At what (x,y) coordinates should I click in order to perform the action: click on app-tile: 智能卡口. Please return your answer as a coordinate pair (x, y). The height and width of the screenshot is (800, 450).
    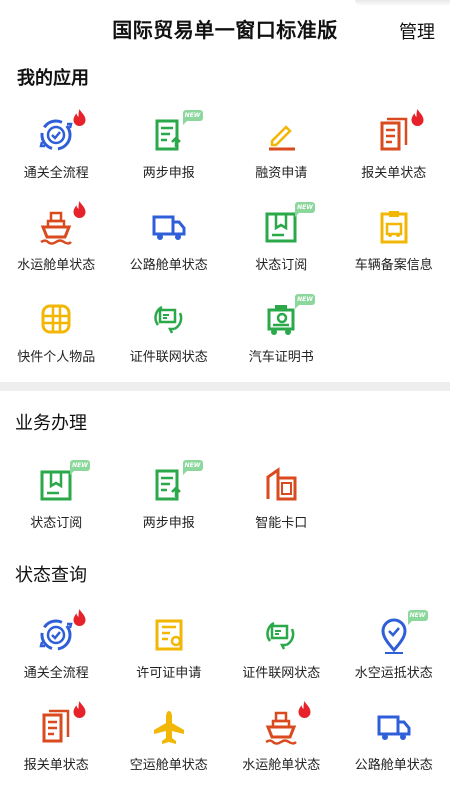
    Looking at the image, I should click on (281, 499).